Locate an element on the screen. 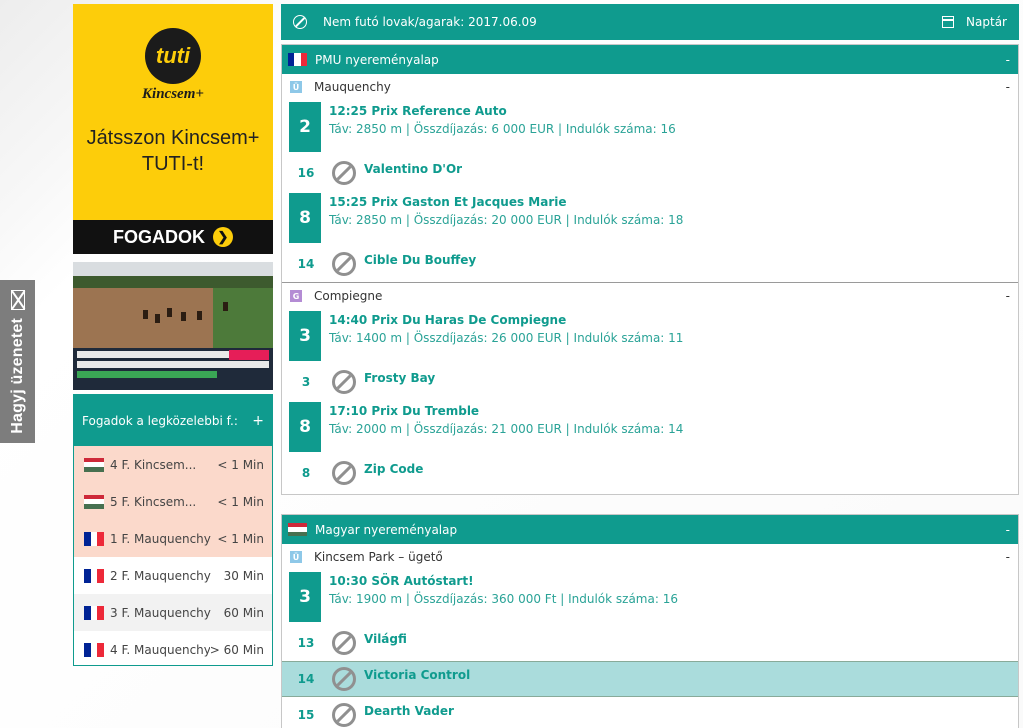  runner-number: 8 is located at coordinates (306, 473).